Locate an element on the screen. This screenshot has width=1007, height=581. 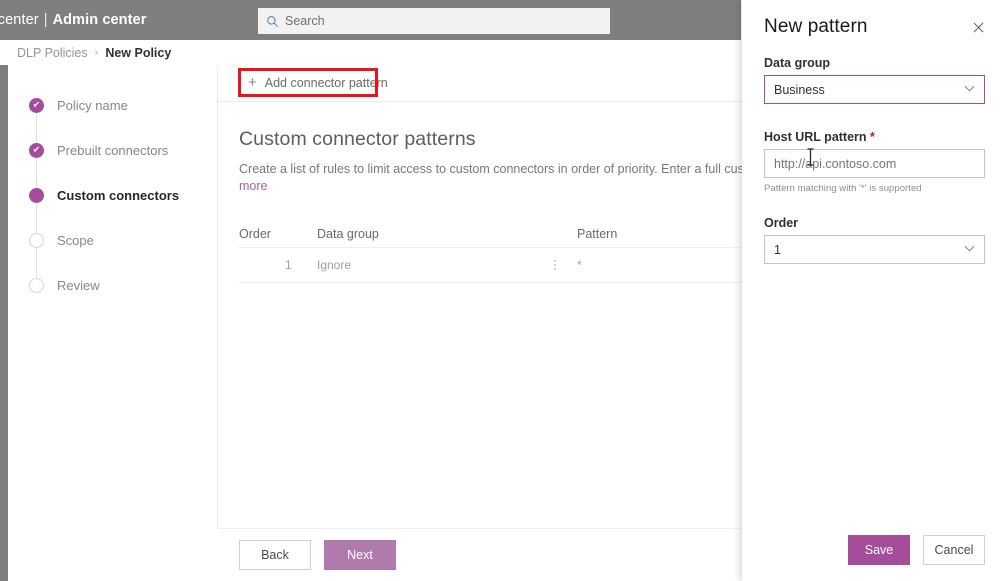
close-icon is located at coordinates (978, 27).